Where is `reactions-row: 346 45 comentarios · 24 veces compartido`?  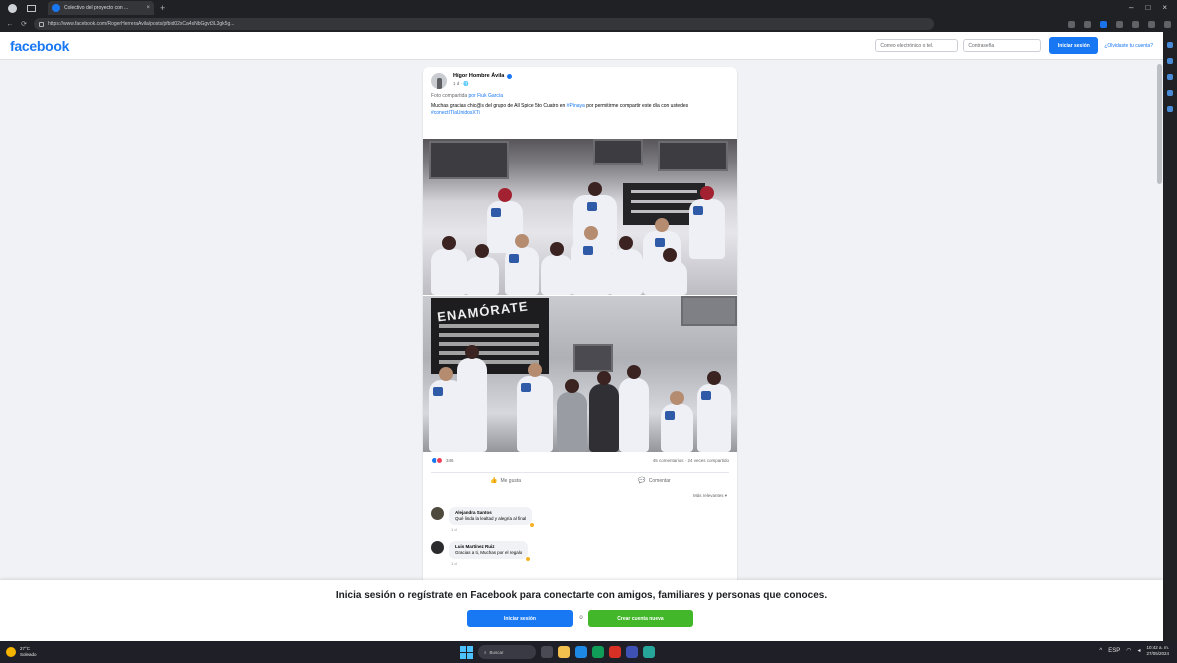 reactions-row: 346 45 comentarios · 24 veces compartido is located at coordinates (580, 460).